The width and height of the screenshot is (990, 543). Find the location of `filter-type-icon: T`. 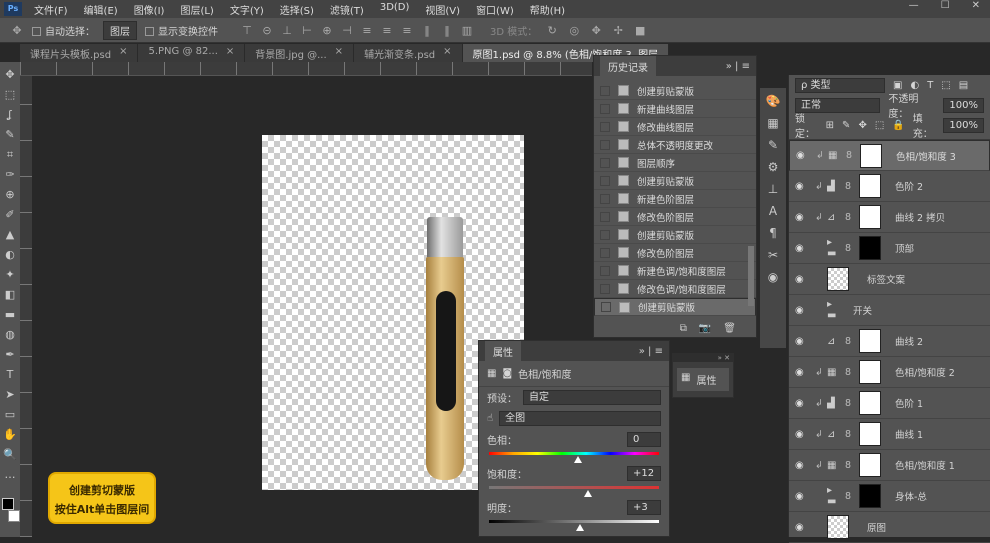

filter-type-icon: T is located at coordinates (930, 85).